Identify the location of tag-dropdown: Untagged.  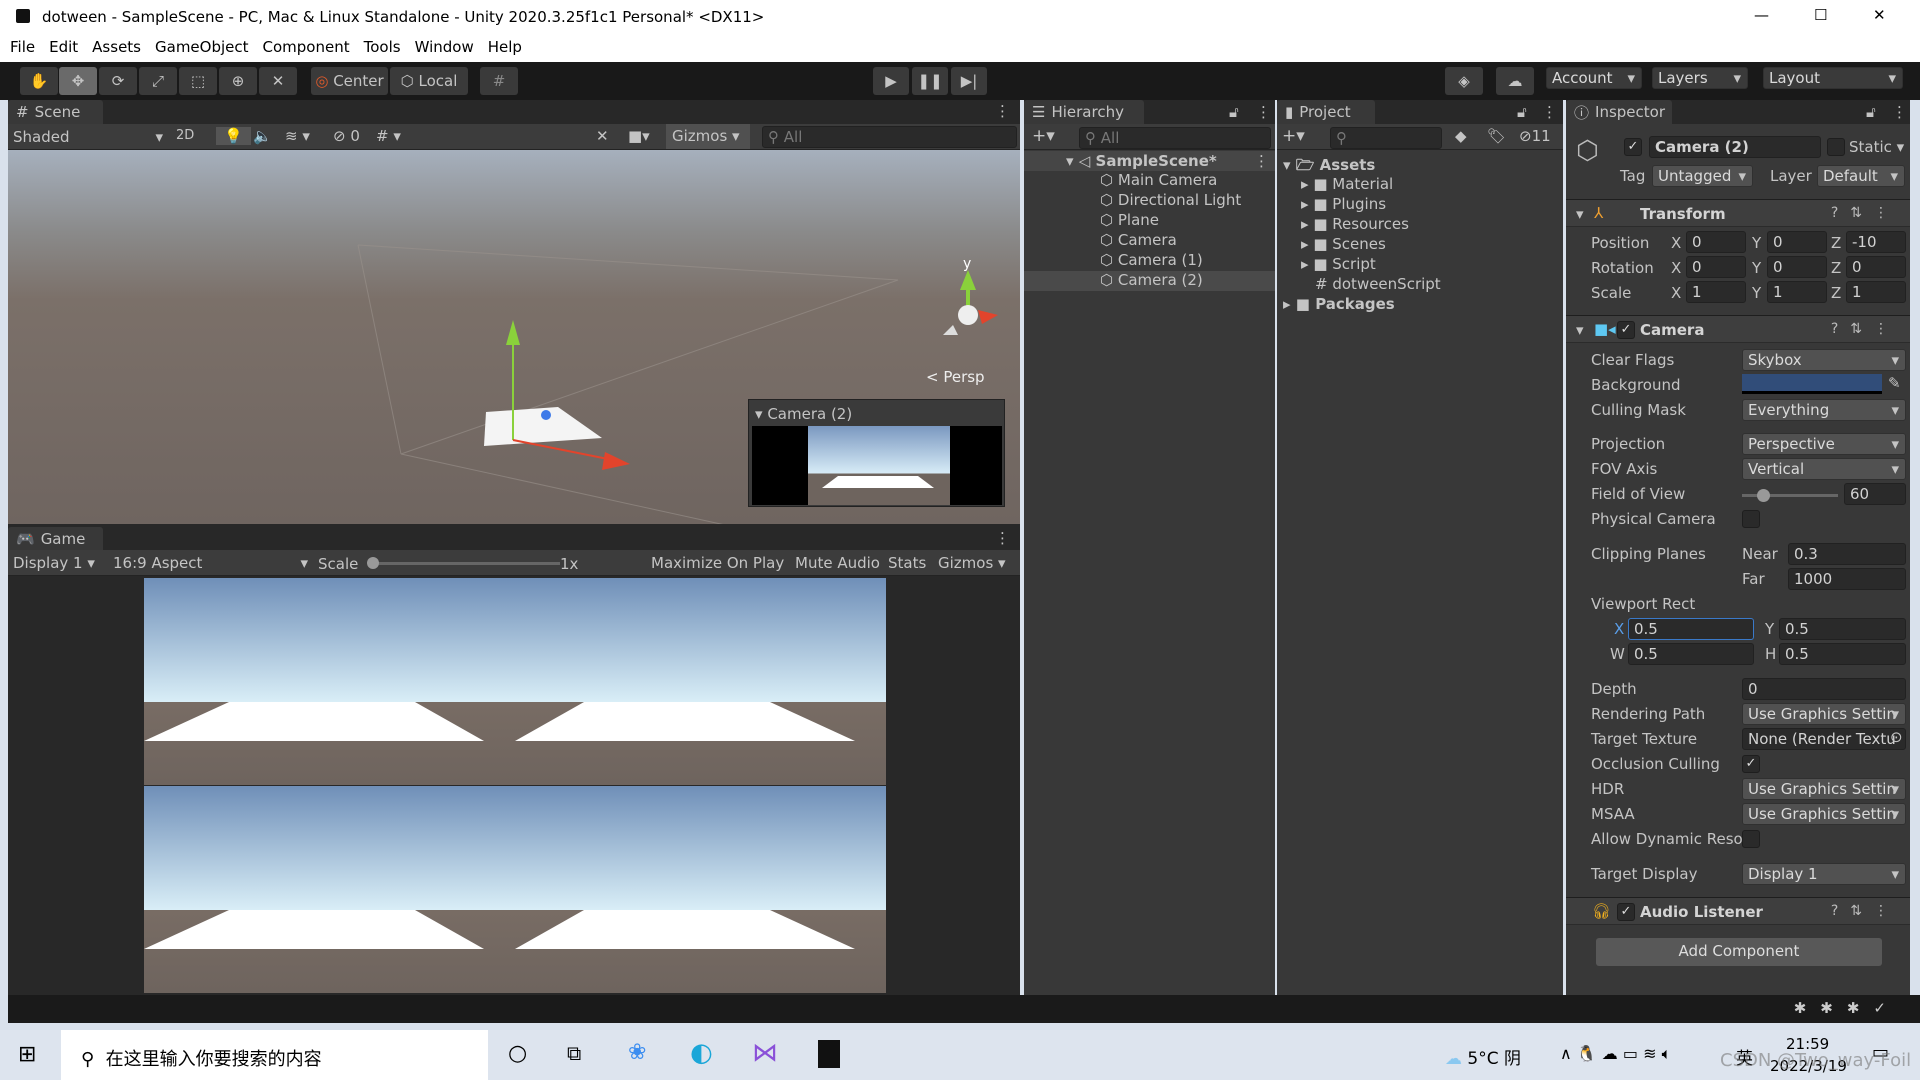
(1702, 176).